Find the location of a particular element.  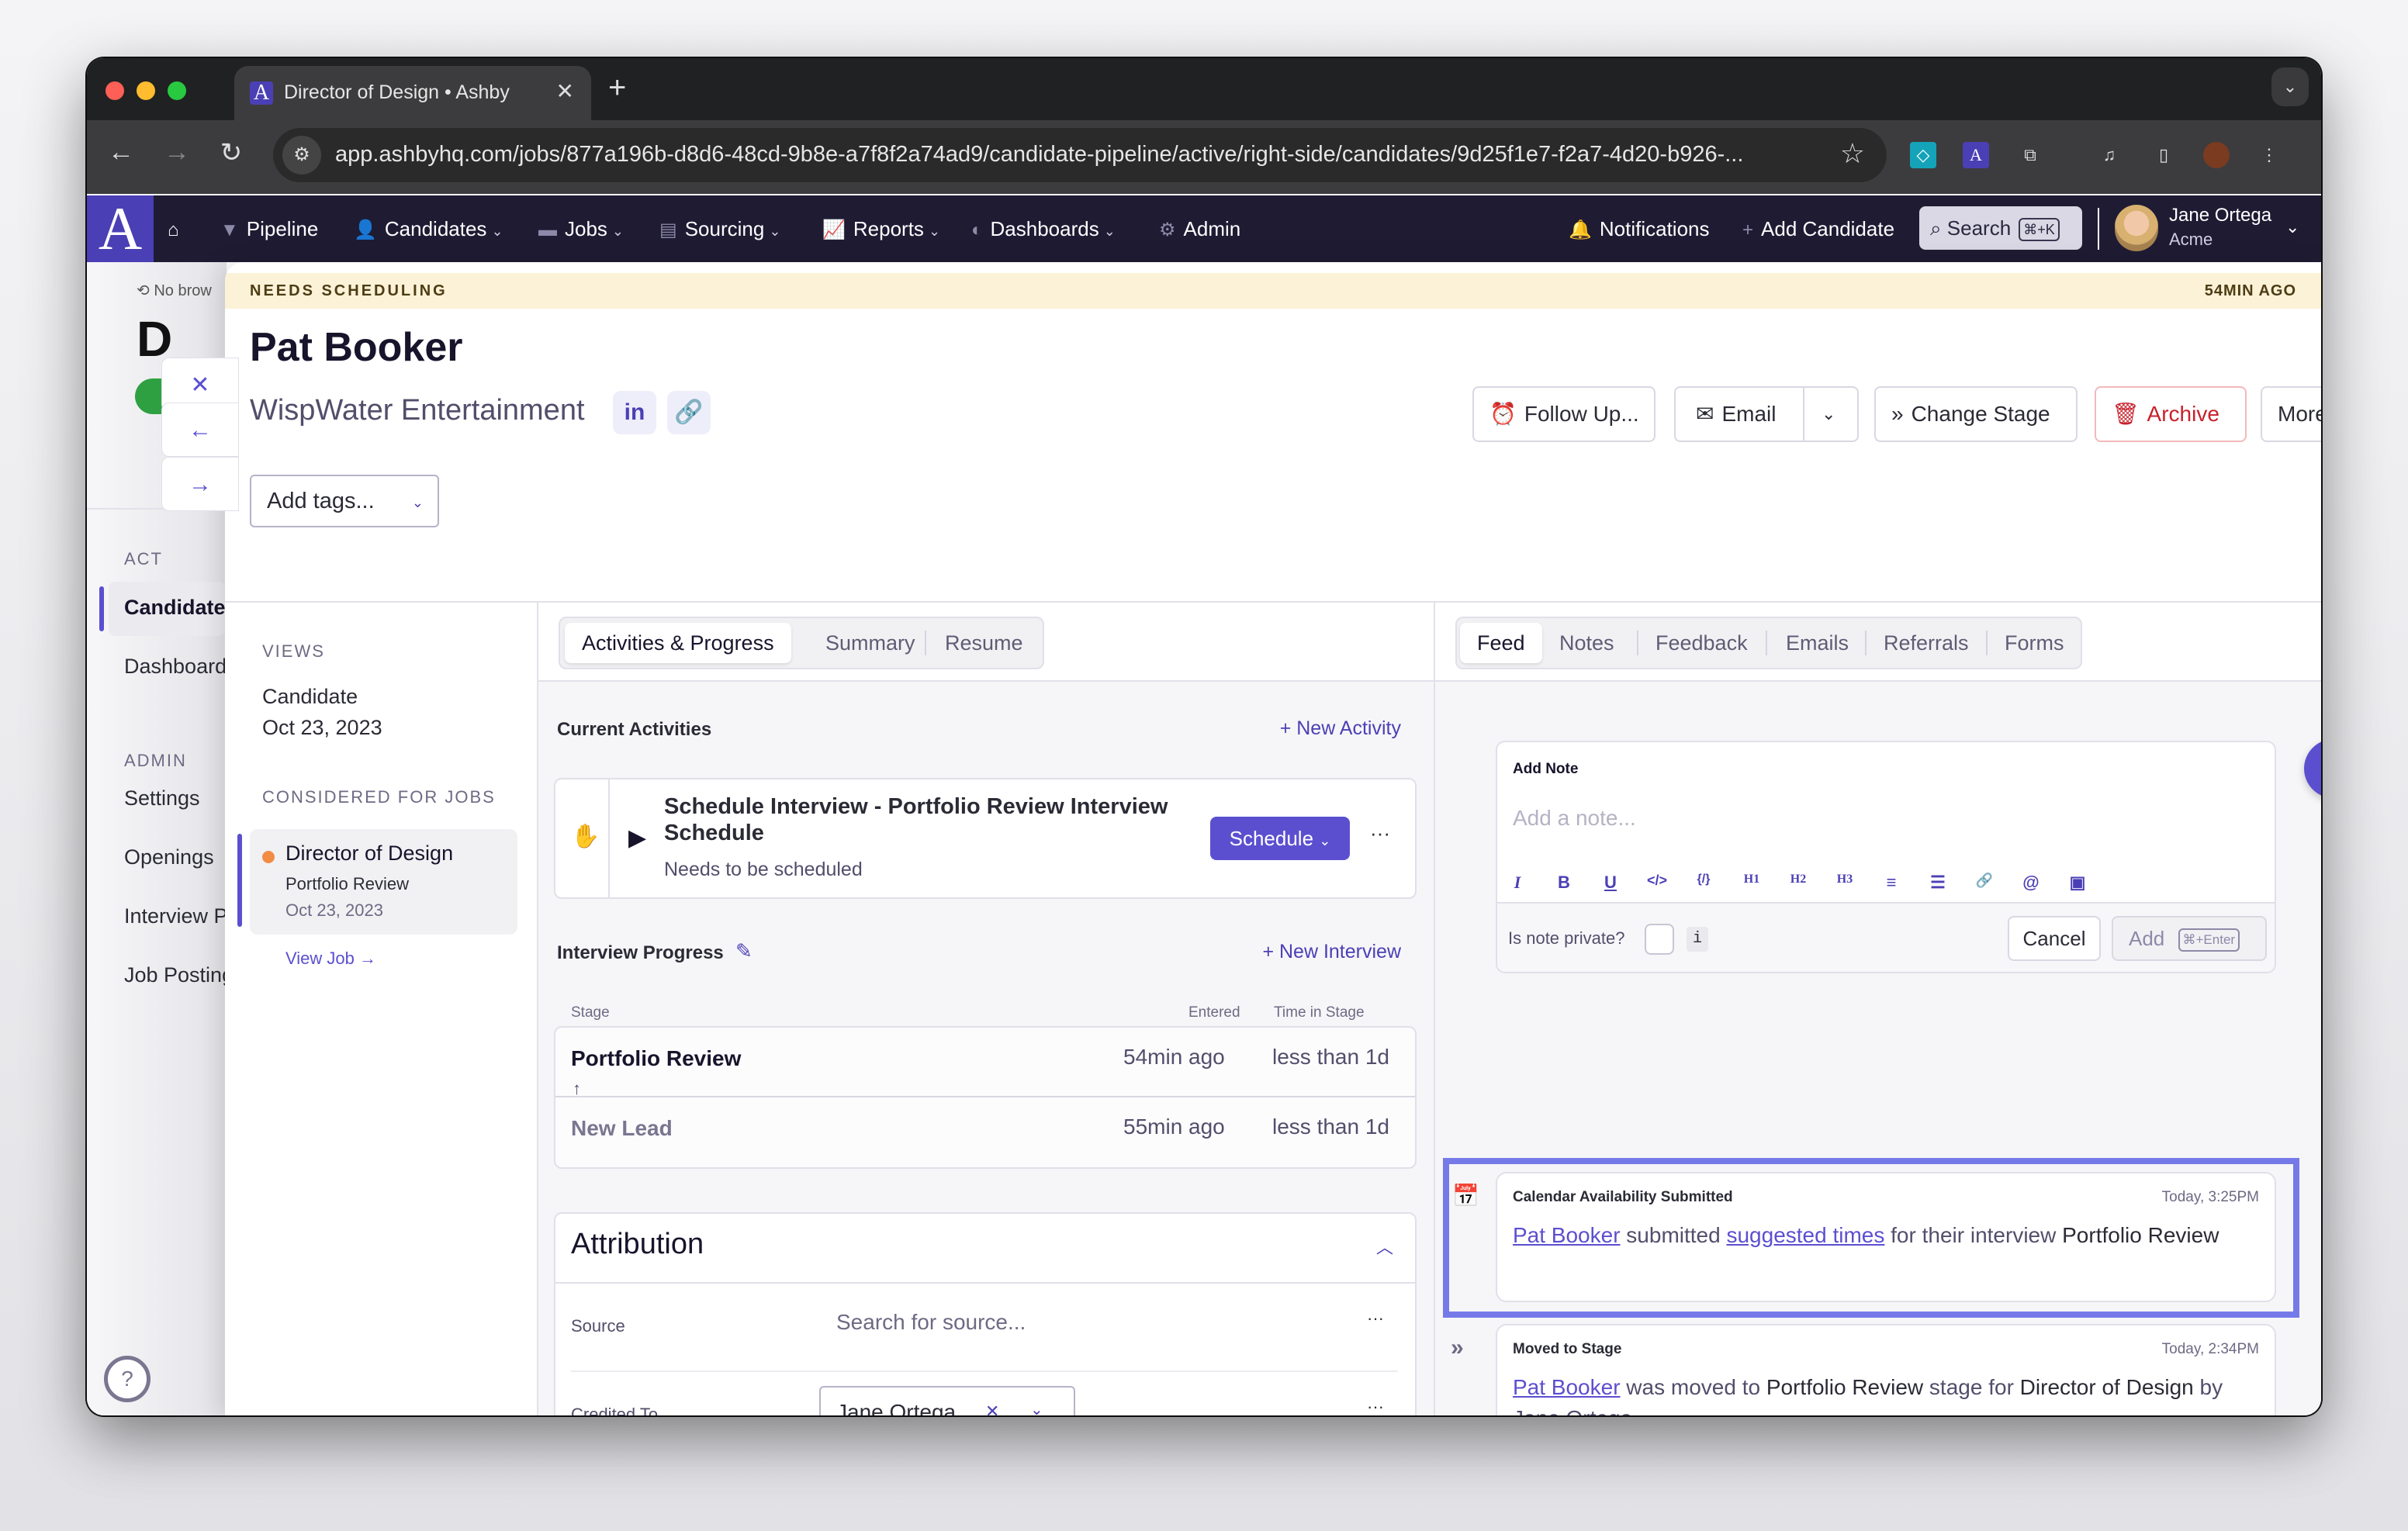

nav-dashboards: ◐ Dashboards ⌄ is located at coordinates (1043, 228).